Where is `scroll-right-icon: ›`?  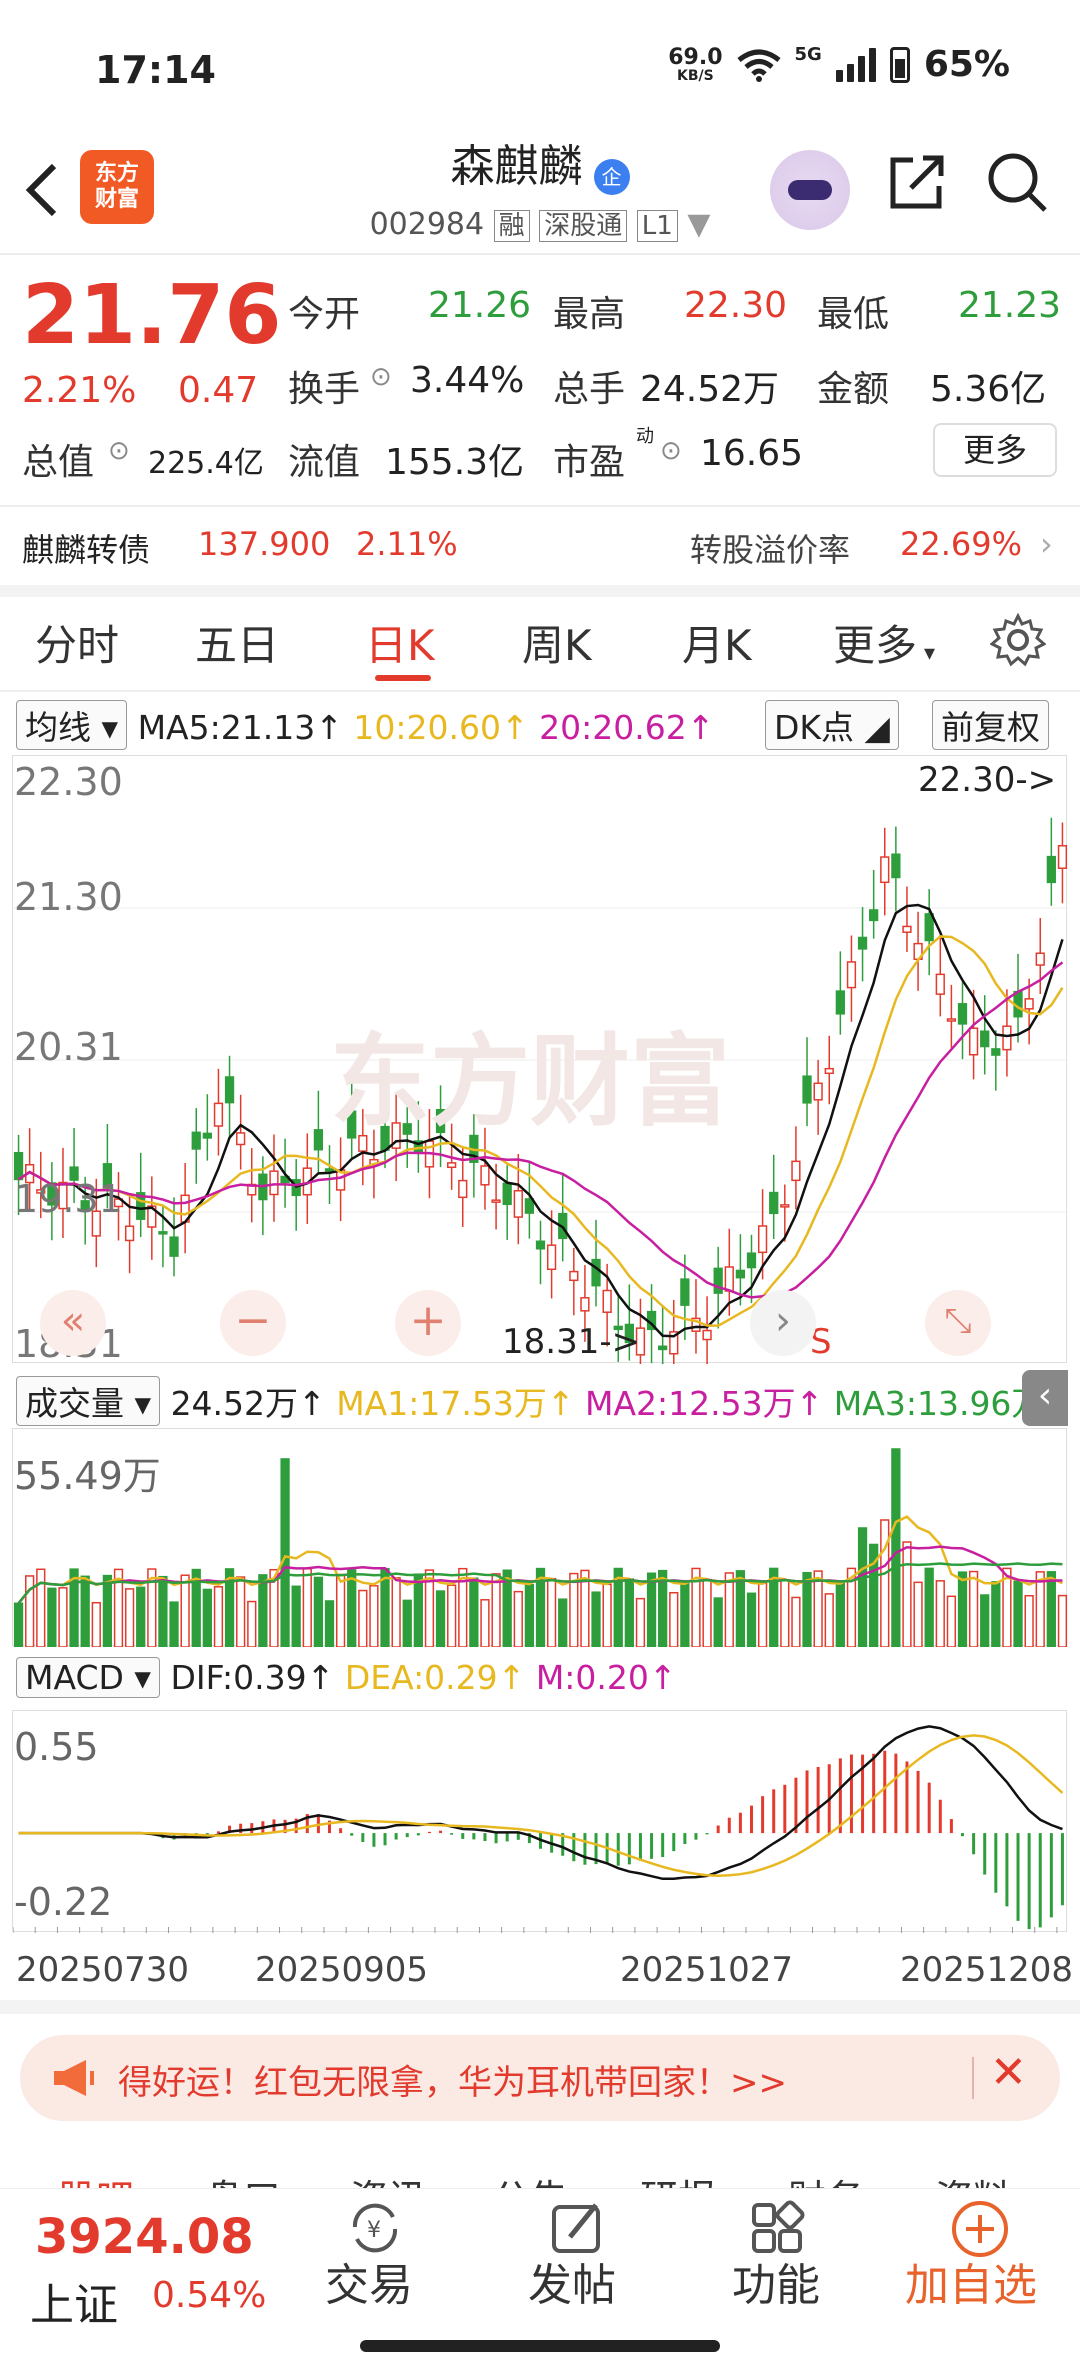
scroll-right-icon: › is located at coordinates (783, 1323).